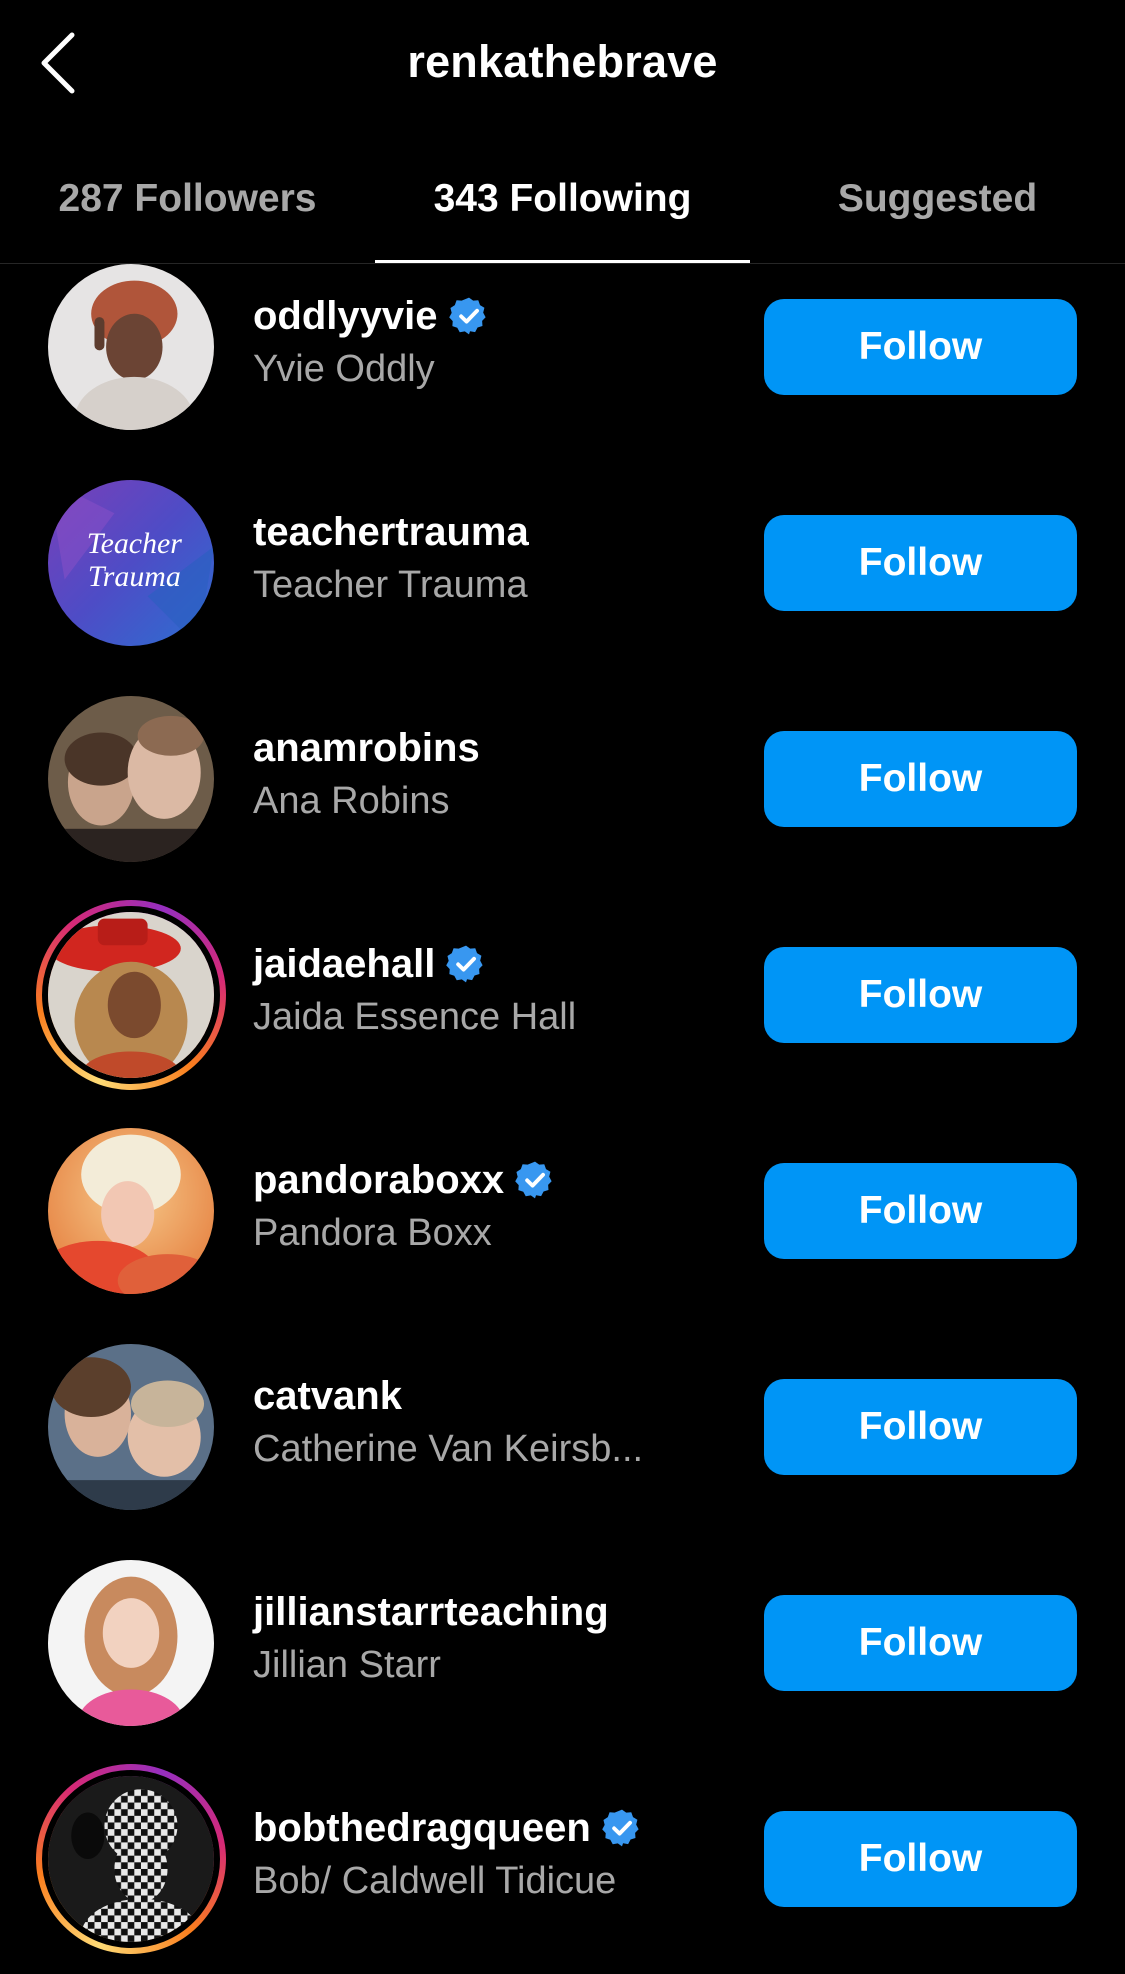 The height and width of the screenshot is (1974, 1125). Describe the element at coordinates (345, 316) in the screenshot. I see `username: oddlyyvie` at that location.